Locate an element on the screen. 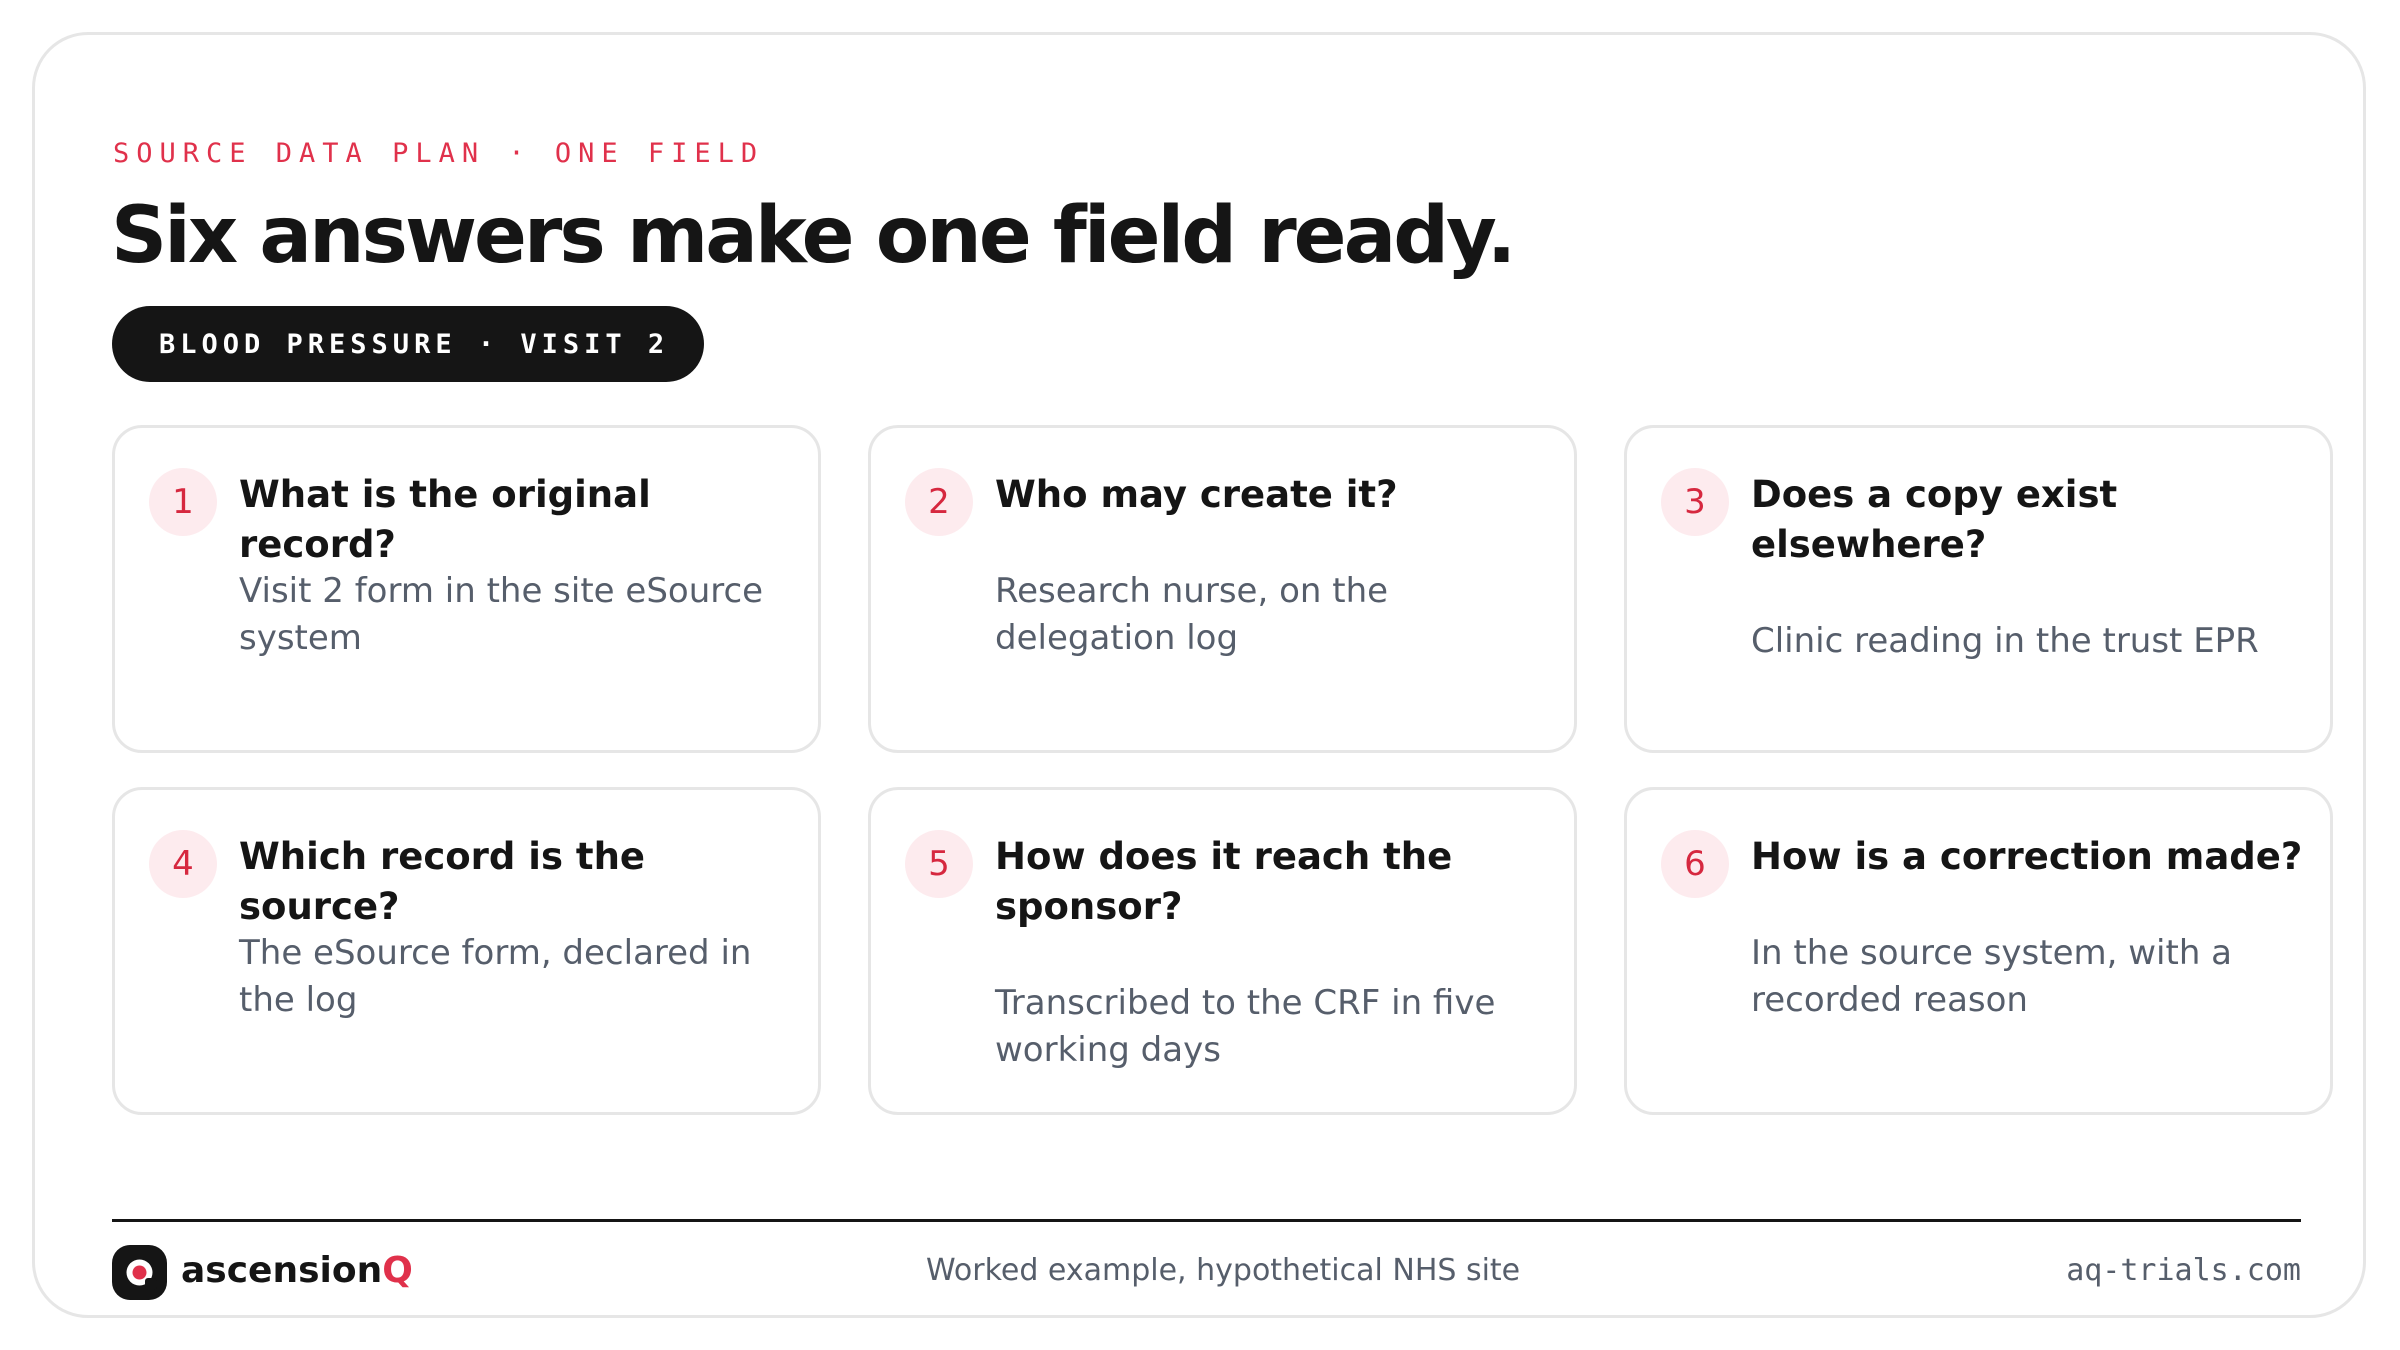  brand-wordmark: ascensionQ is located at coordinates (297, 1270).